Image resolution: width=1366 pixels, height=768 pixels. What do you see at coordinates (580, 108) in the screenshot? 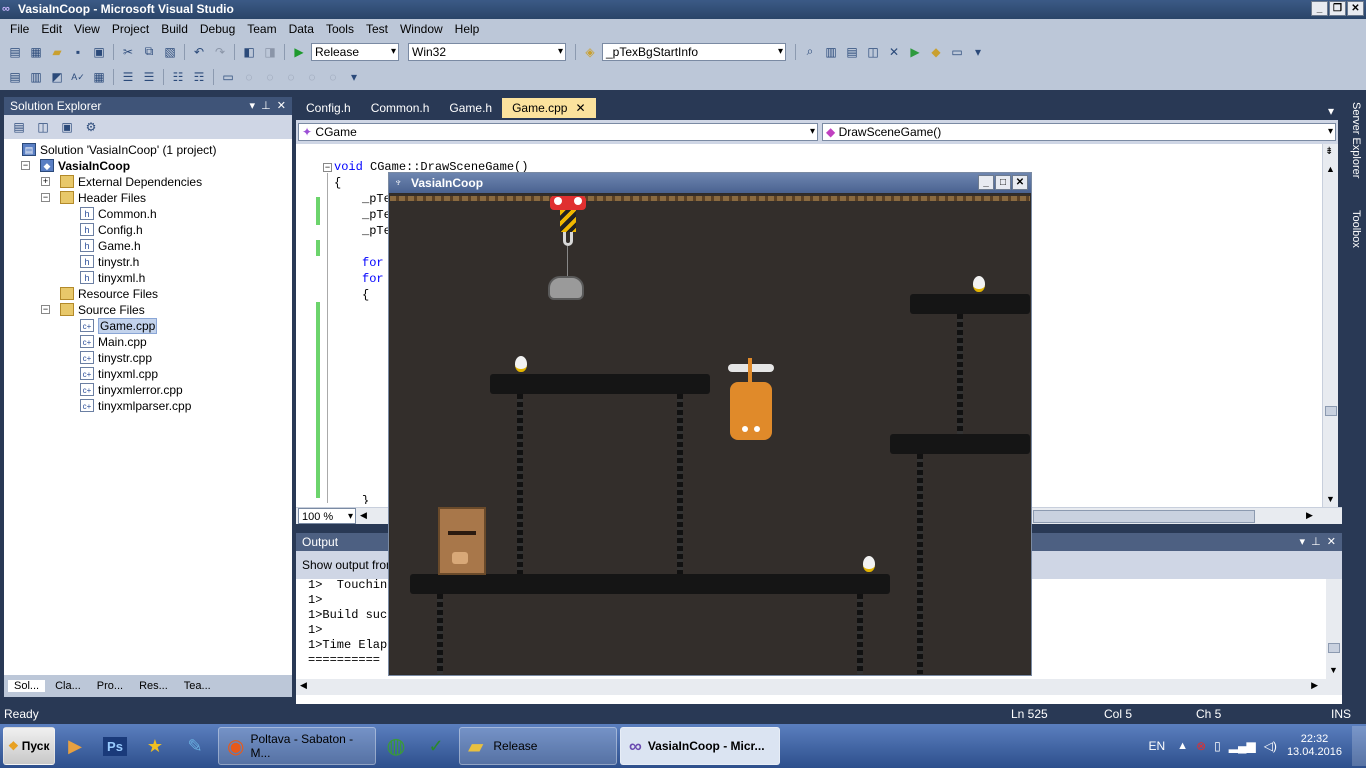
I see `close-tab-icon: ✕` at bounding box center [580, 108].